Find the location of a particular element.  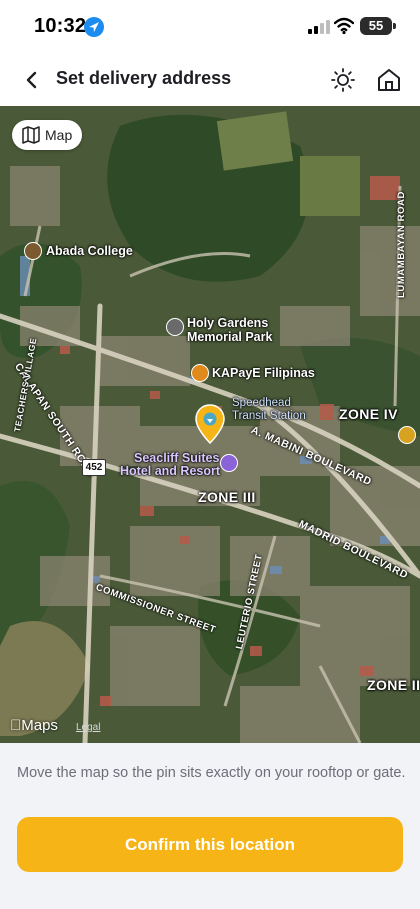

maps-attribution: Maps is located at coordinates (34, 725).